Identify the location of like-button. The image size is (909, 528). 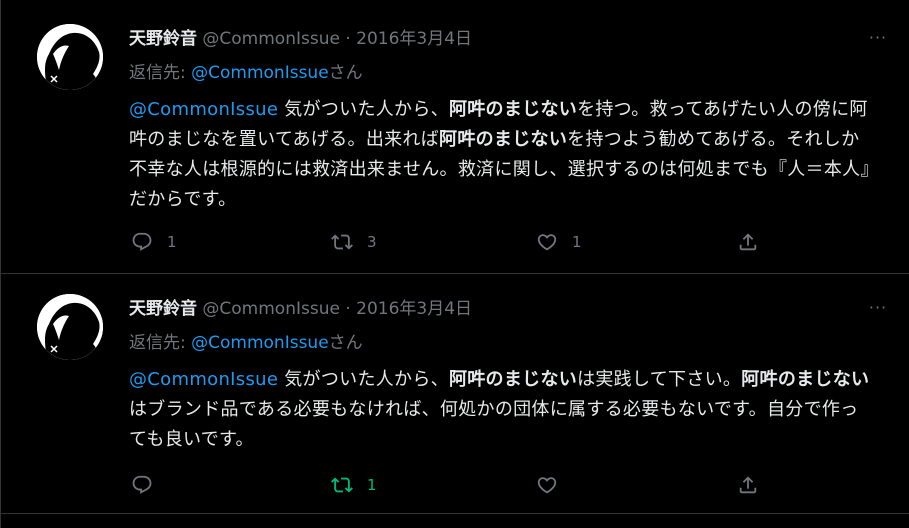
(554, 485).